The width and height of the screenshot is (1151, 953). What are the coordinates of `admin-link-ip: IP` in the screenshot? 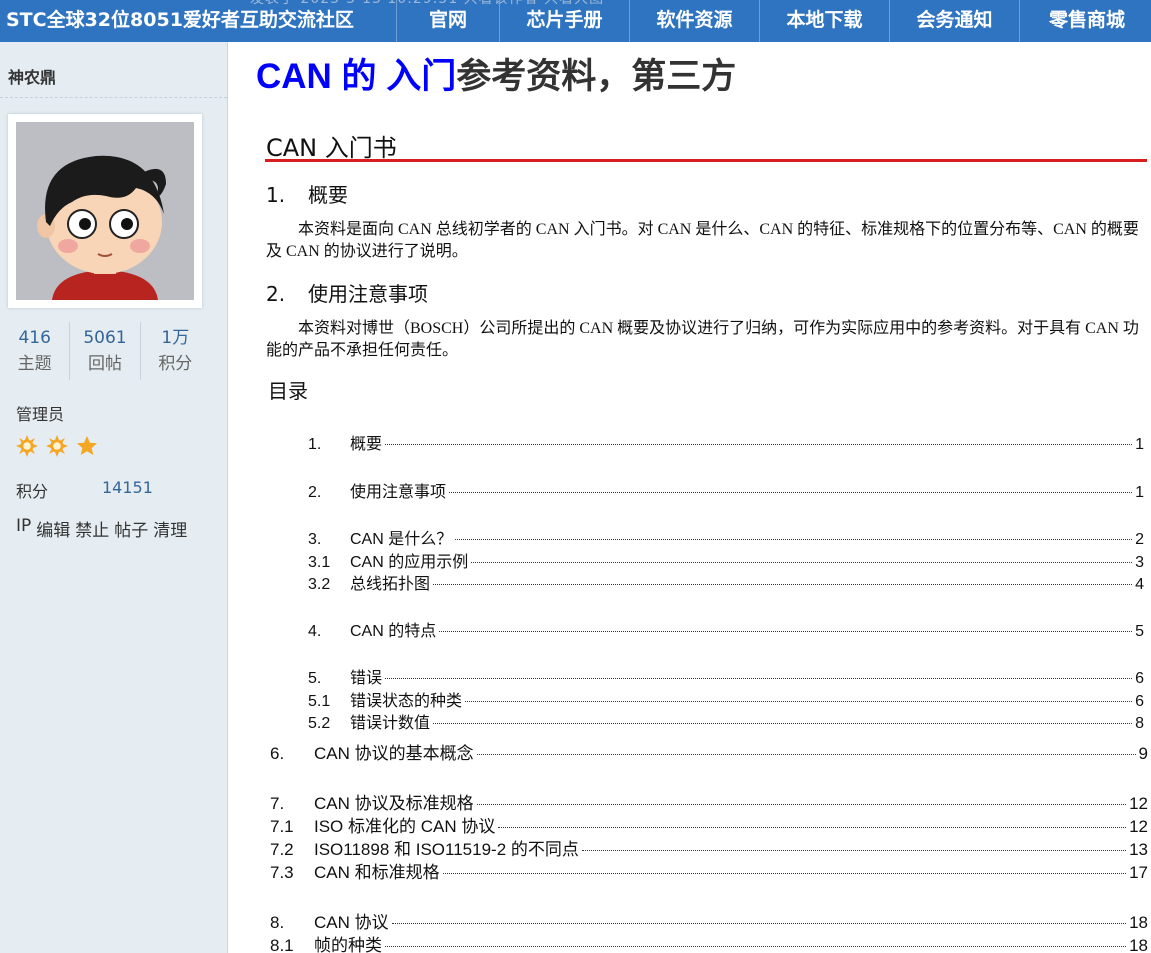 It's located at (23, 528).